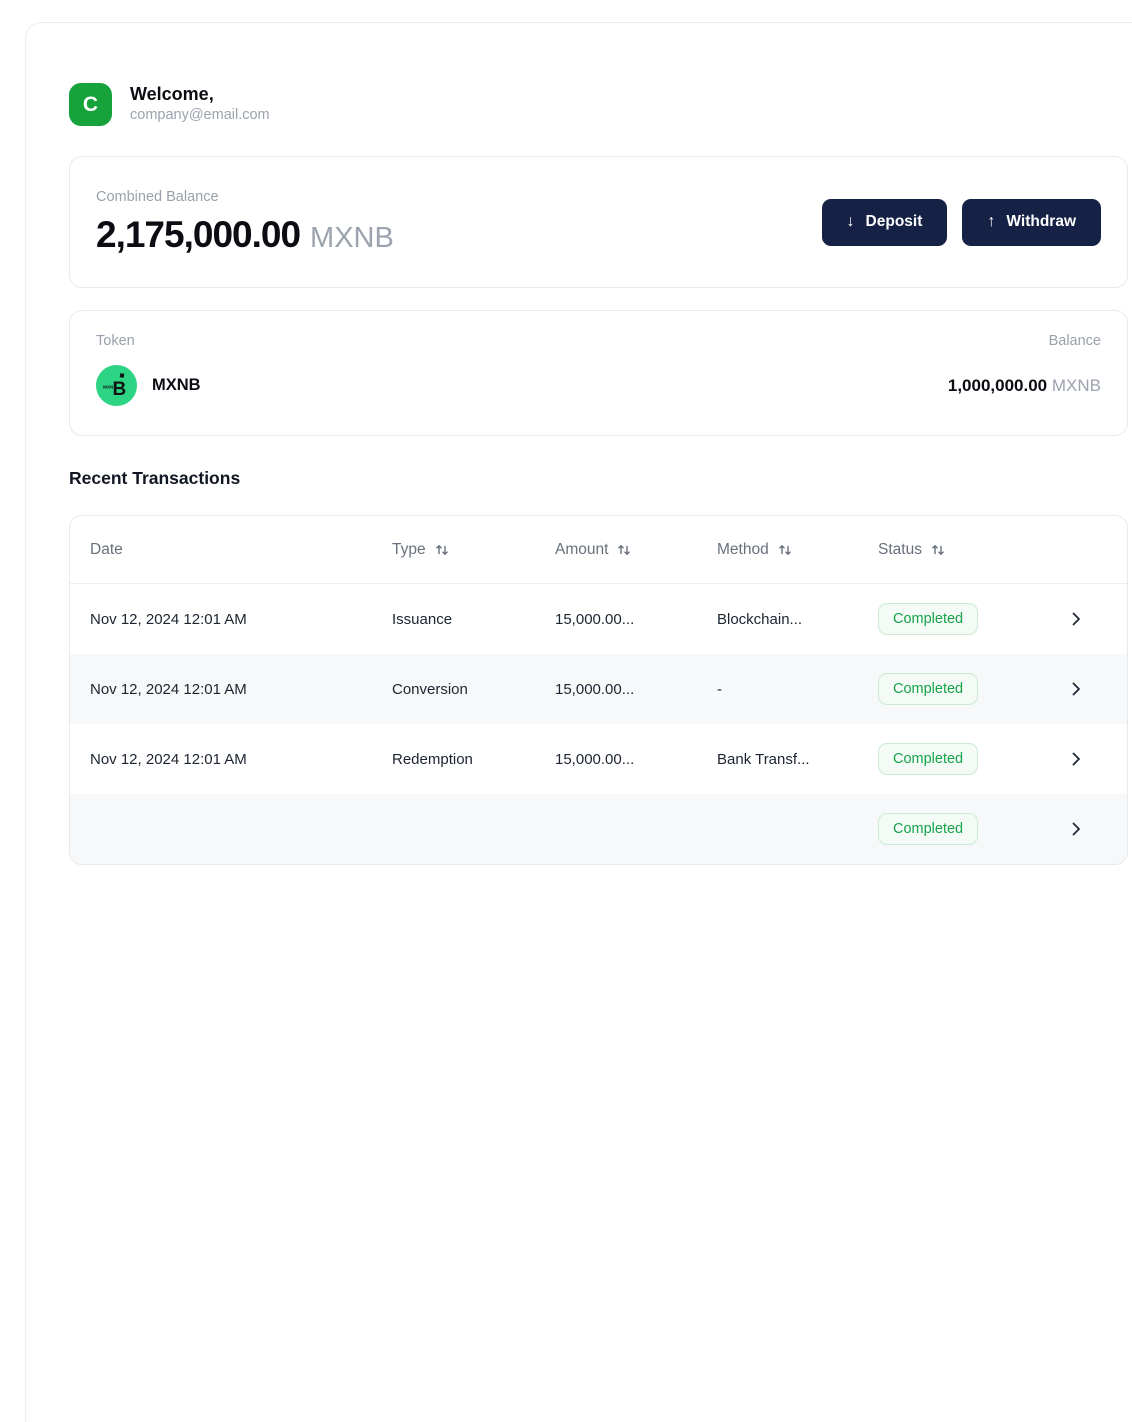 The image size is (1132, 1422). Describe the element at coordinates (120, 389) in the screenshot. I see `svg-text: B` at that location.